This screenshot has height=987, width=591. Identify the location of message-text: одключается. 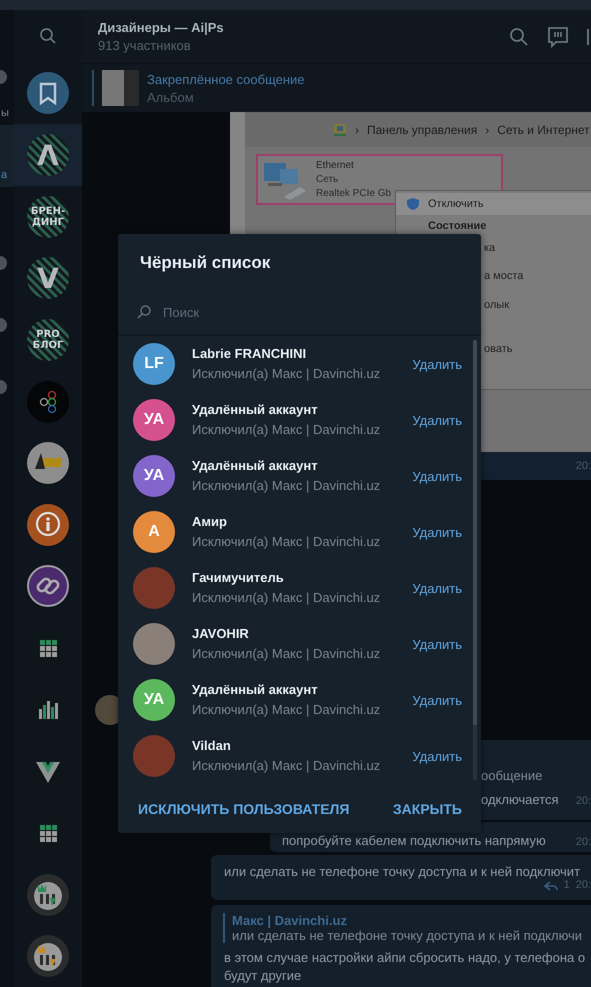
(520, 799).